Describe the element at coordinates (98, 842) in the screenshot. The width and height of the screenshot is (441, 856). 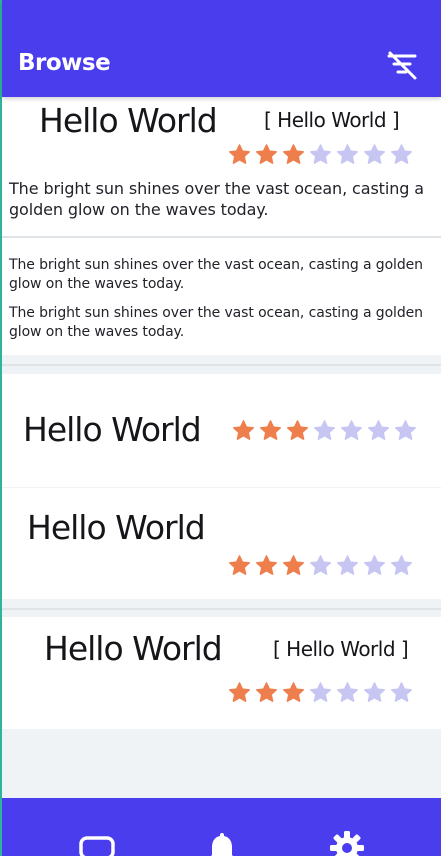
I see `tablet-icon` at that location.